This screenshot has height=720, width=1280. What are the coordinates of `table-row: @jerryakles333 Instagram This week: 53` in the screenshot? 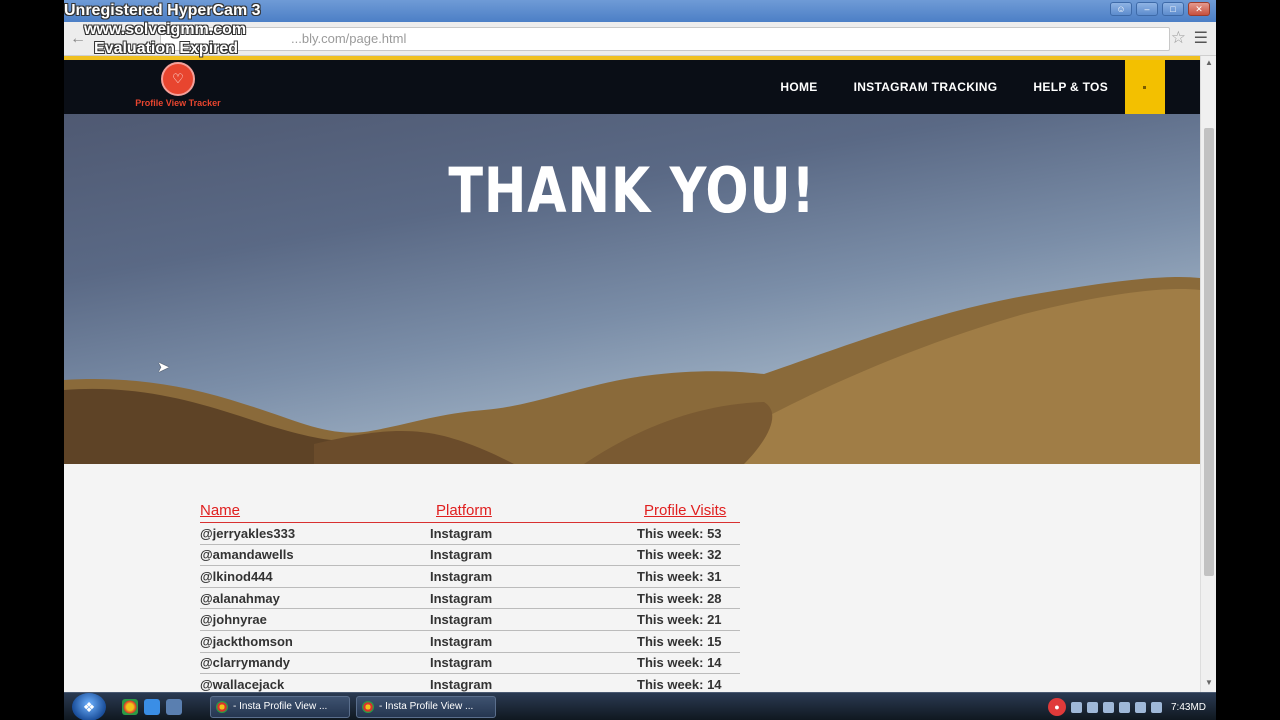 It's located at (470, 534).